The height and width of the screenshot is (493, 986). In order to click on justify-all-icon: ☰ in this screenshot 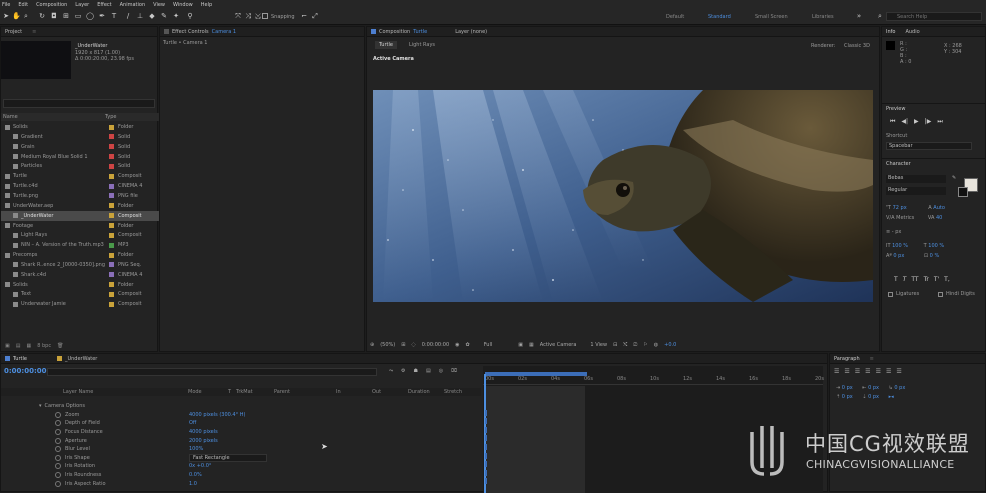, I will do `click(898, 371)`.